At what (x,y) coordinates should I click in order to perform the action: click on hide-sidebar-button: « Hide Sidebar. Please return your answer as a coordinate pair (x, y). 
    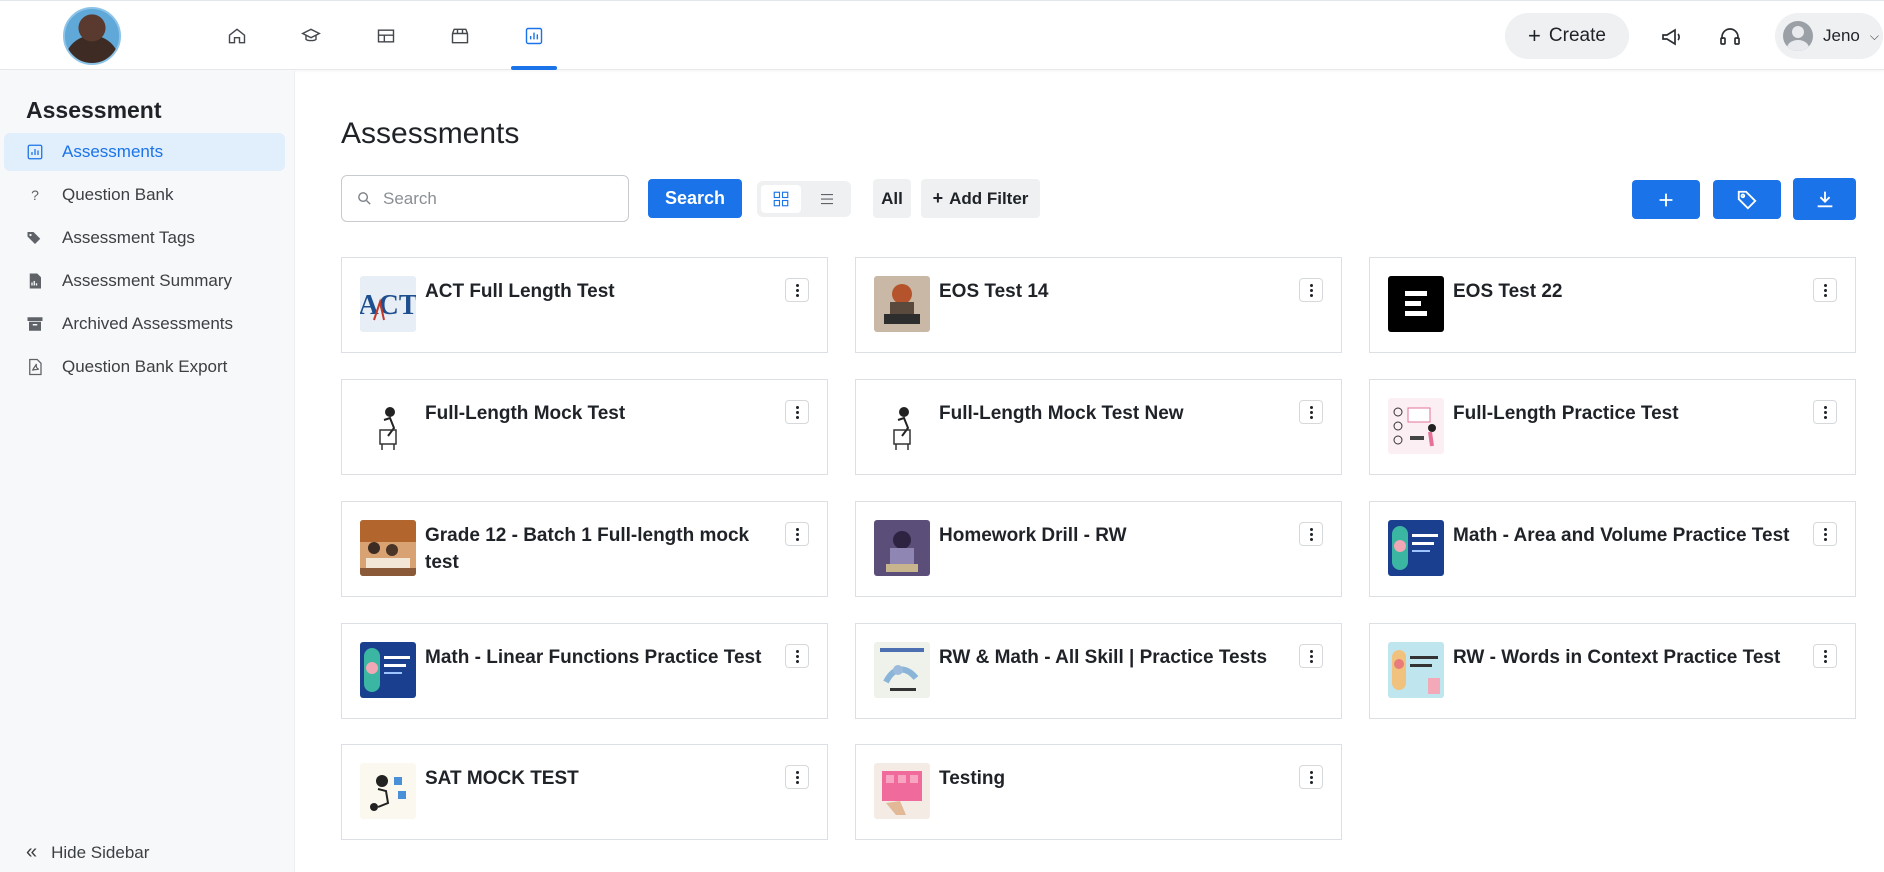
    Looking at the image, I should click on (87, 852).